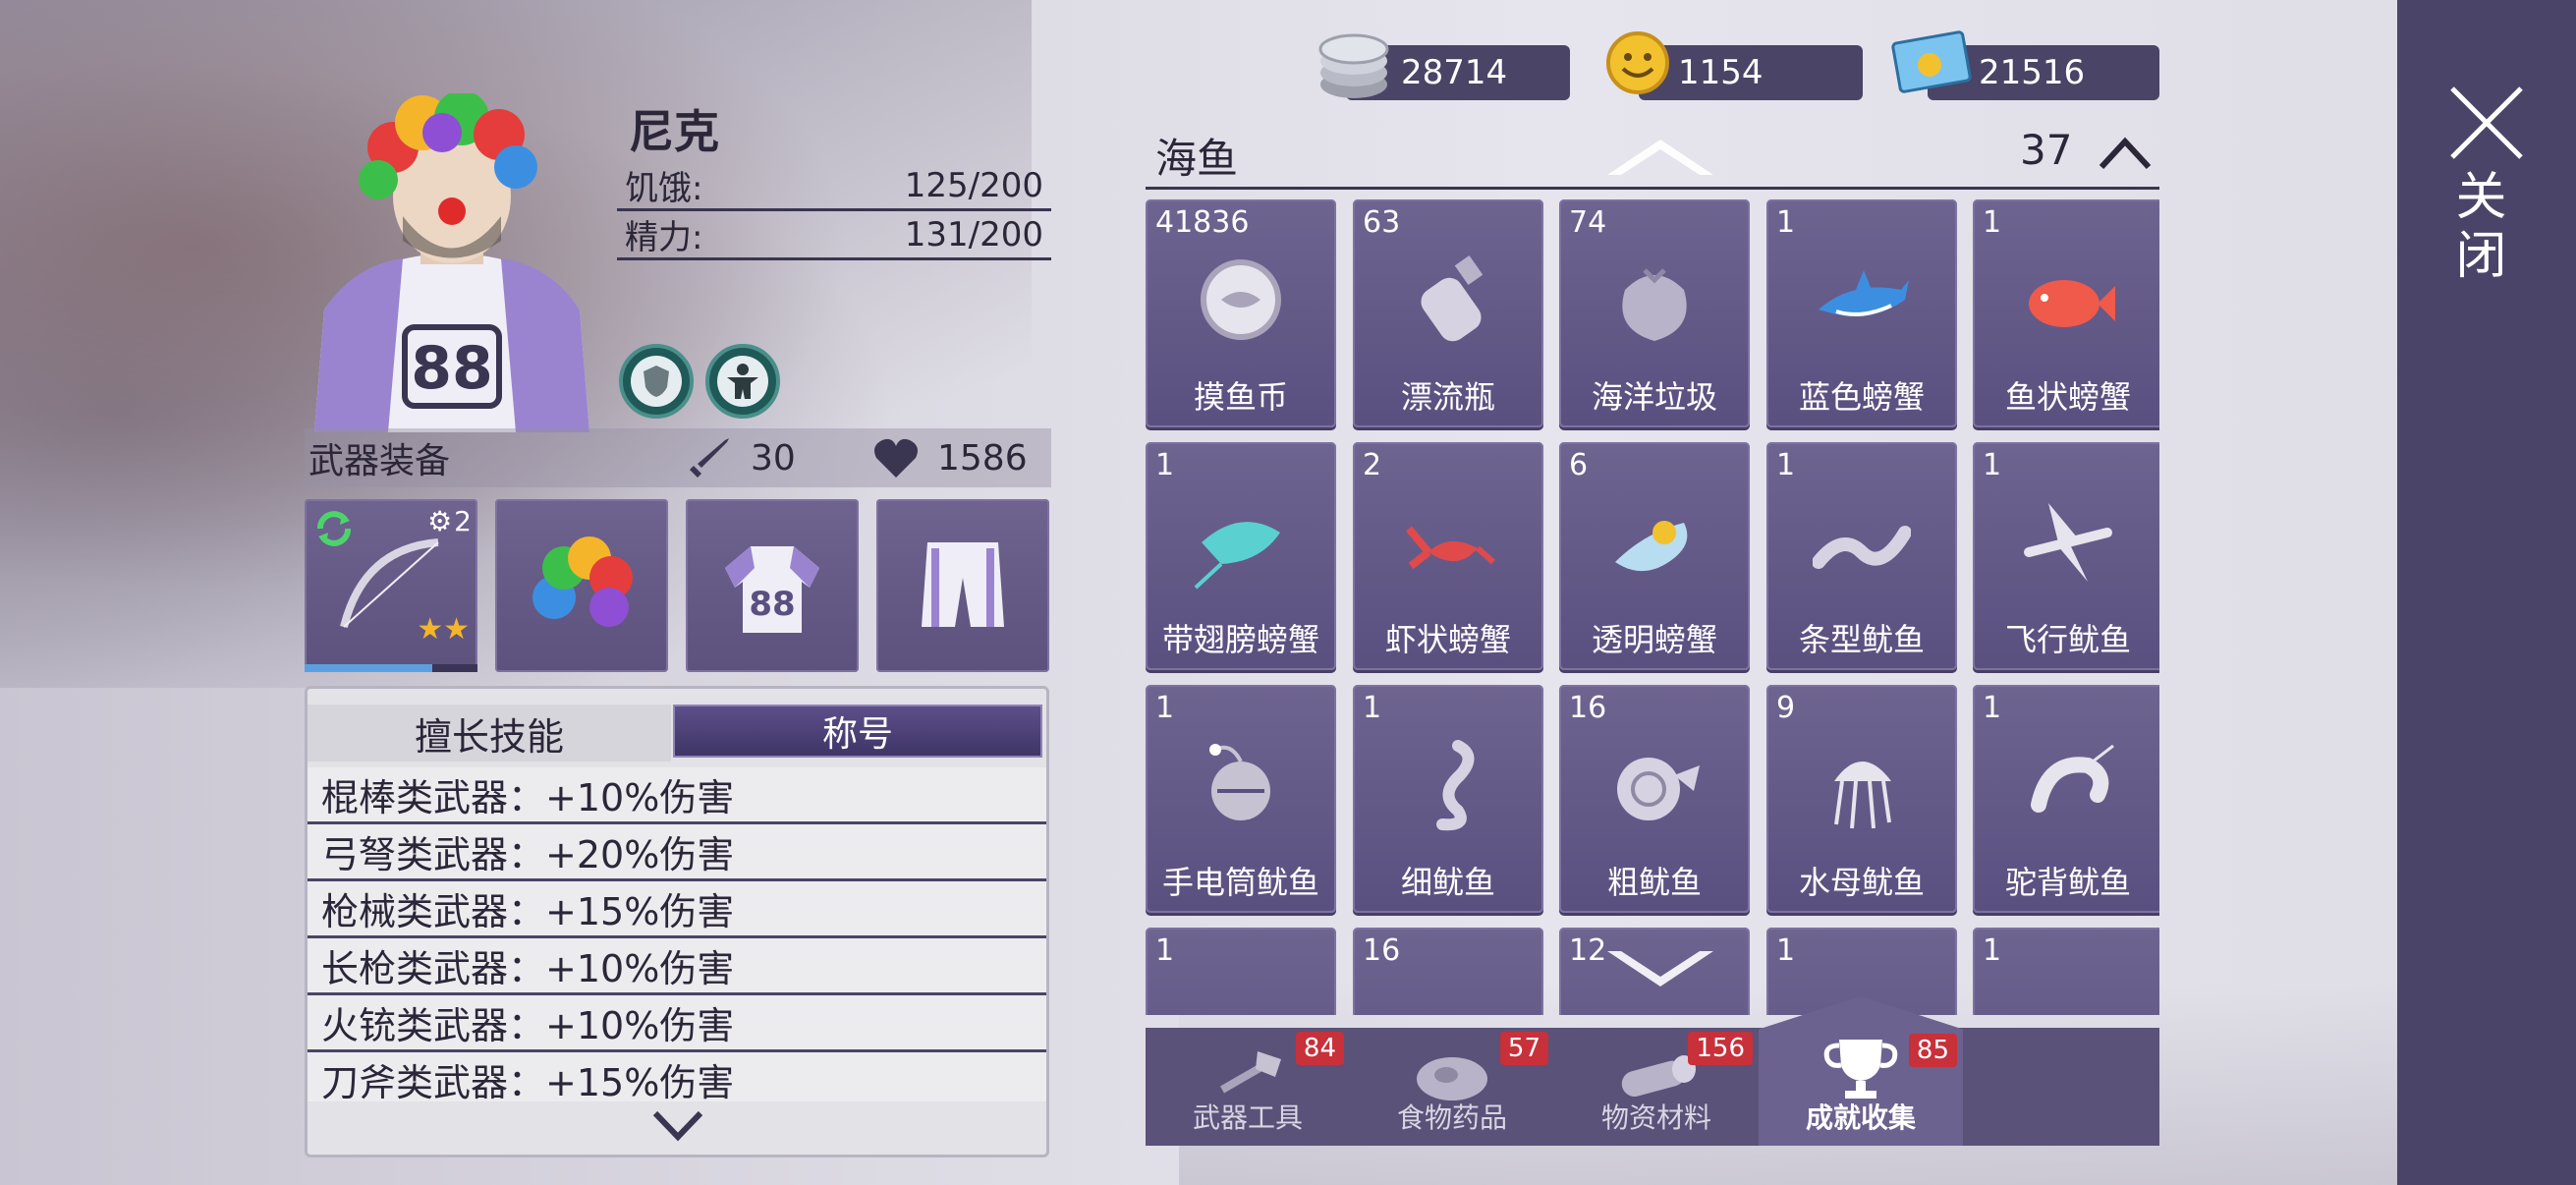  I want to click on item-count: 41836, so click(1202, 223).